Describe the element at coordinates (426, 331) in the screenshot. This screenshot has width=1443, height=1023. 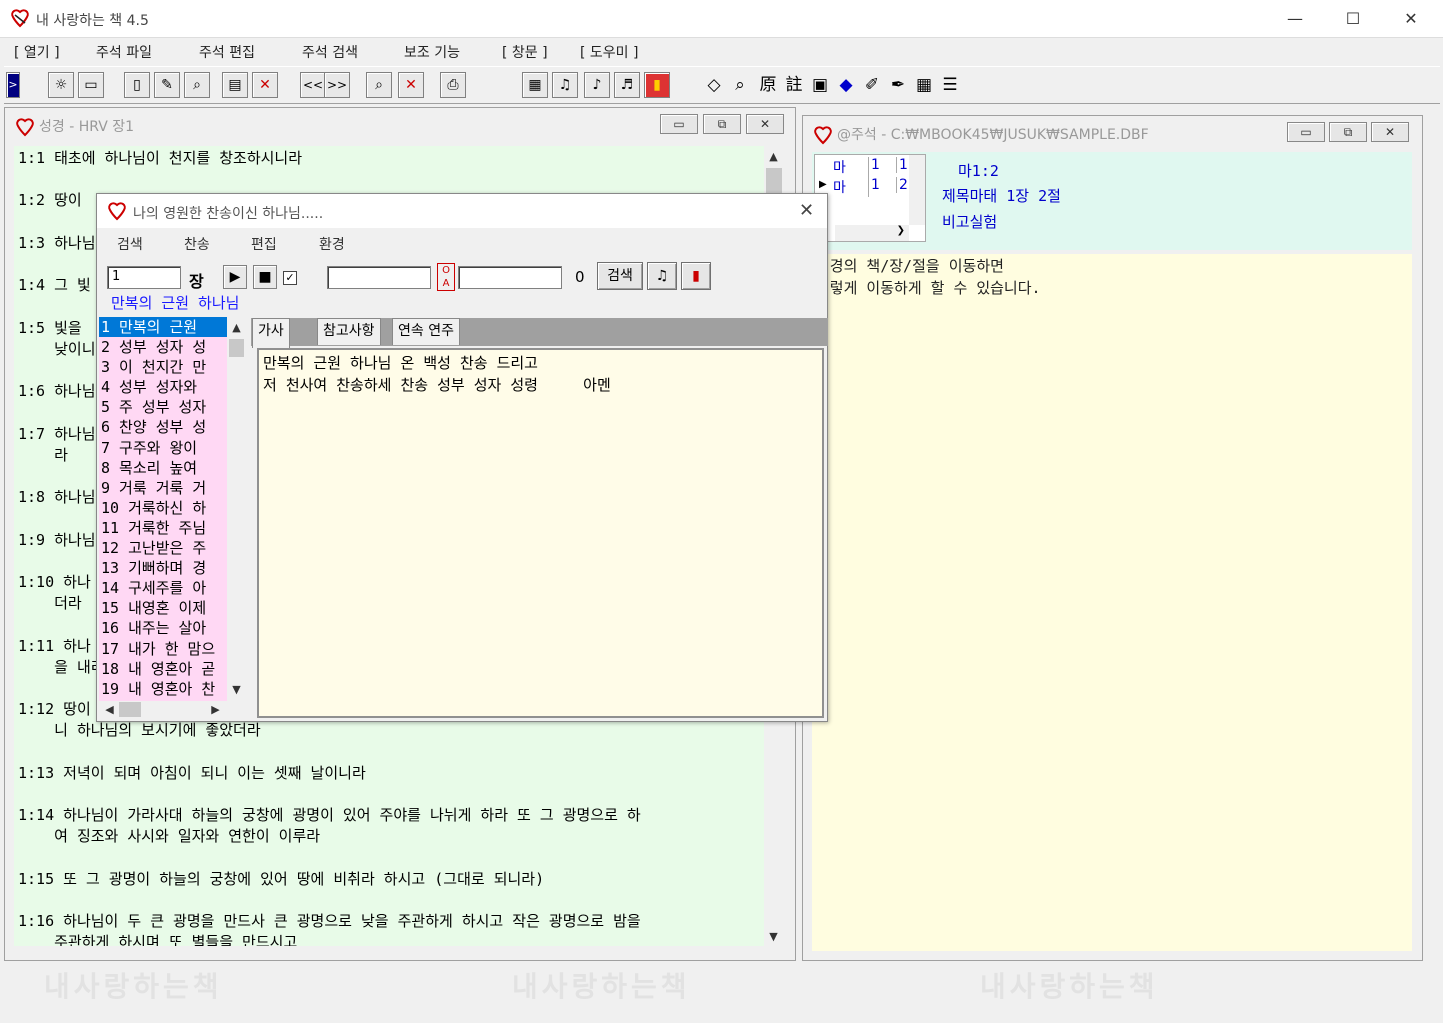
I see `tab-continuous-play: 연속 연주` at that location.